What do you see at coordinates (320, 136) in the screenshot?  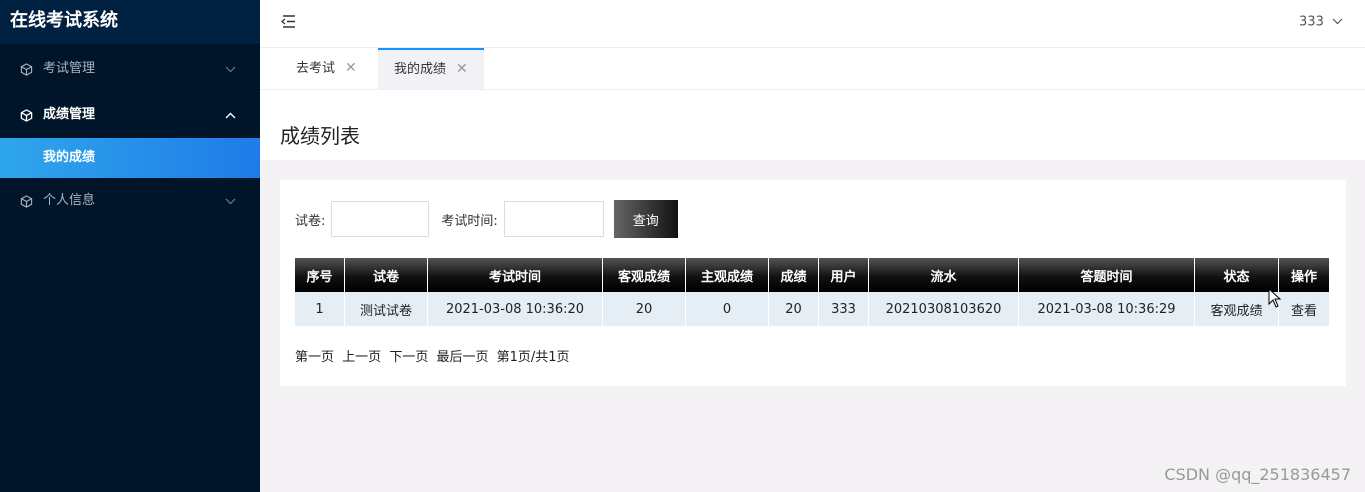 I see `page-title: 成绩列表` at bounding box center [320, 136].